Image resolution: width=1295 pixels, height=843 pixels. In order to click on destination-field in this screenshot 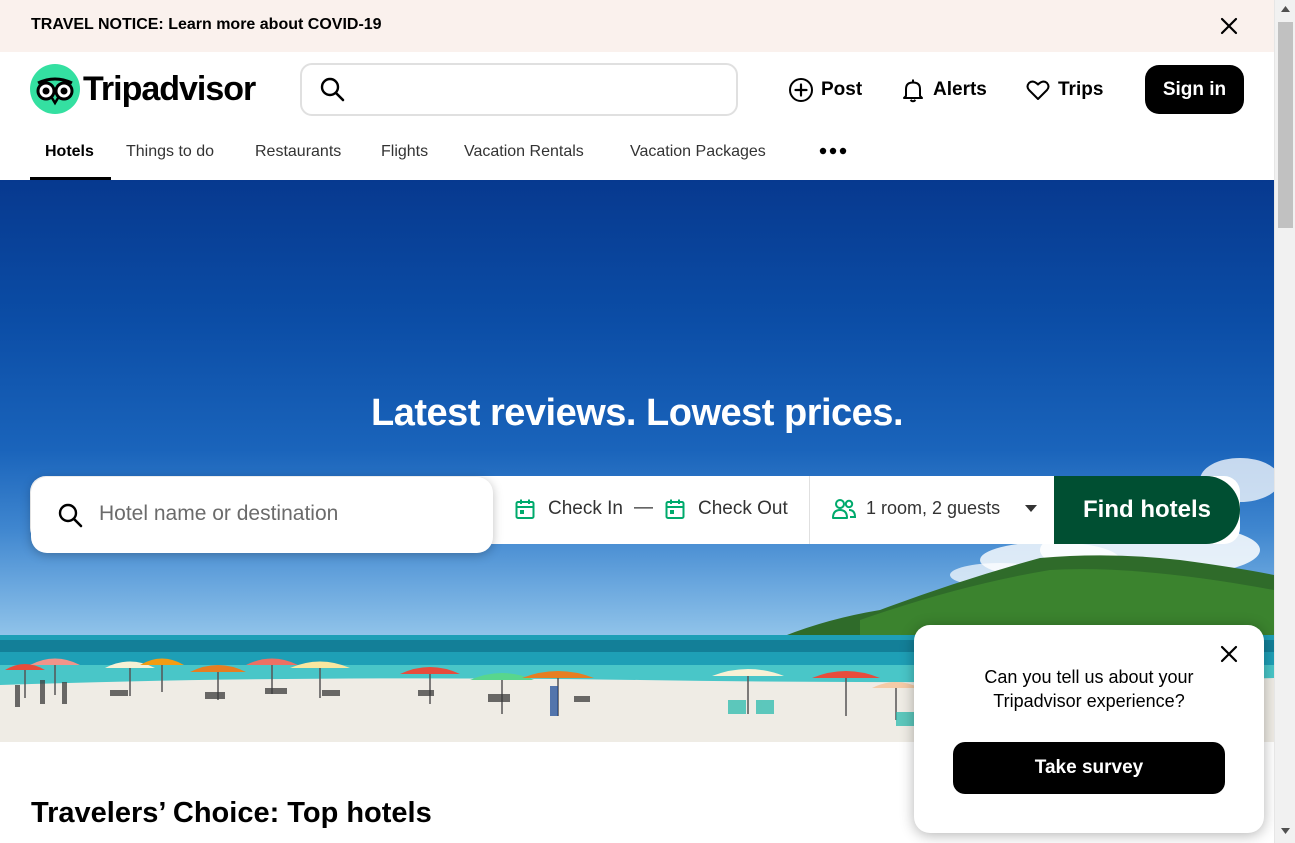, I will do `click(262, 515)`.